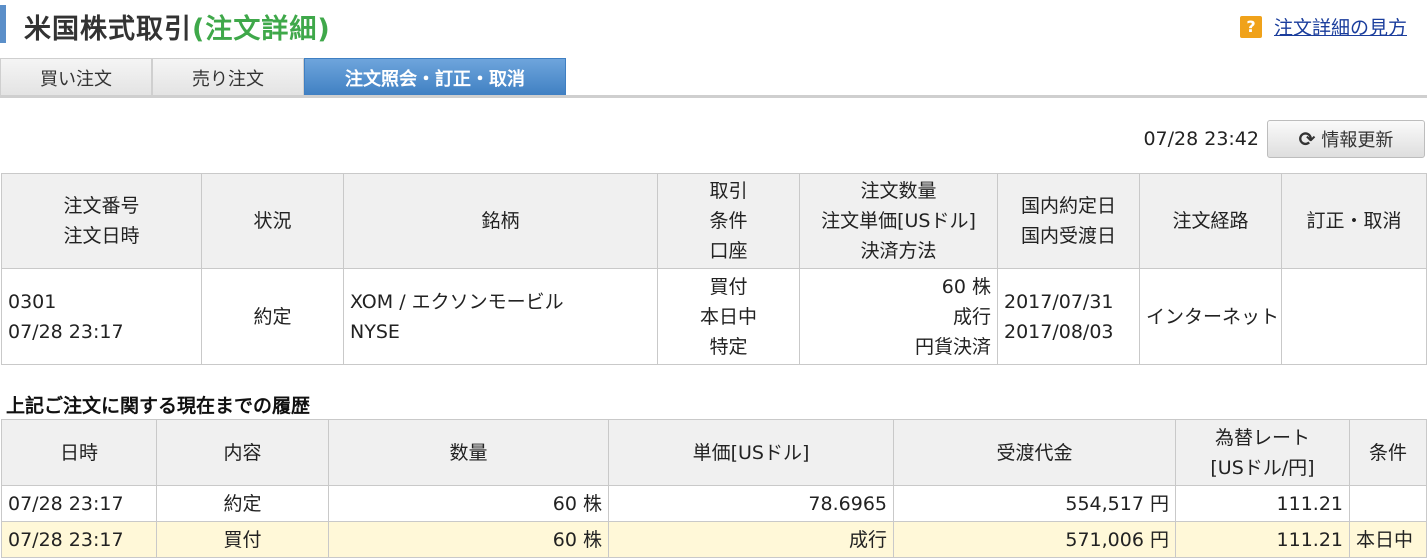 The width and height of the screenshot is (1427, 560). I want to click on order-tabs: 買い注文 売り注文 注文照会・訂正・取消, so click(283, 78).